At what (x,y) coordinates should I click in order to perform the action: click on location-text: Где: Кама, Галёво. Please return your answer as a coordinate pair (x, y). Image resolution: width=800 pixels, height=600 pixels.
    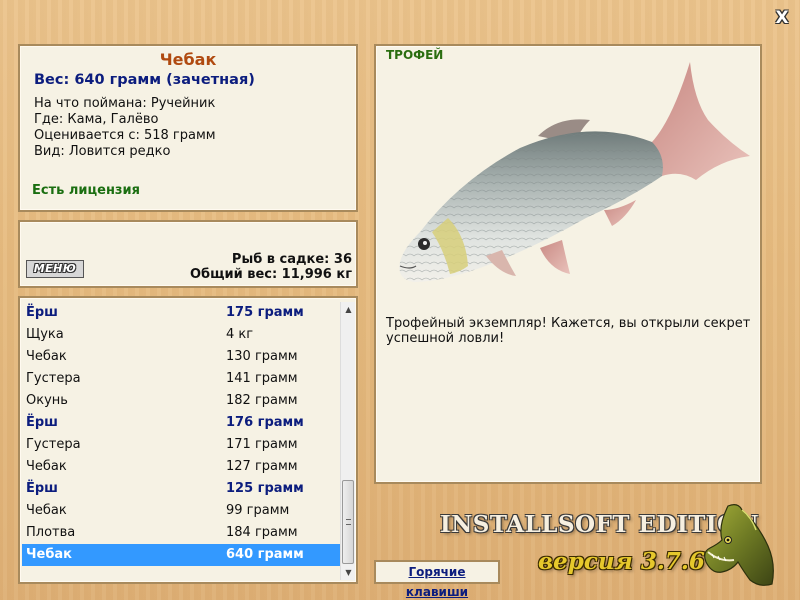
    Looking at the image, I should click on (96, 119).